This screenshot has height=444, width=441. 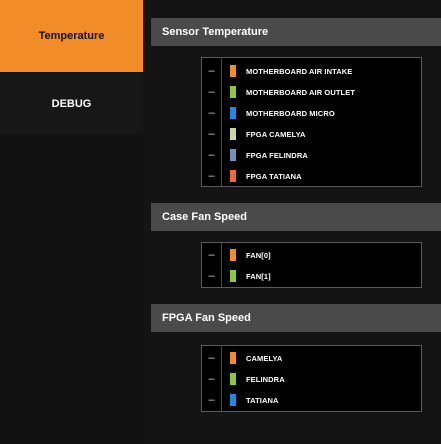 What do you see at coordinates (258, 276) in the screenshot?
I see `legend-label: FAN[1]` at bounding box center [258, 276].